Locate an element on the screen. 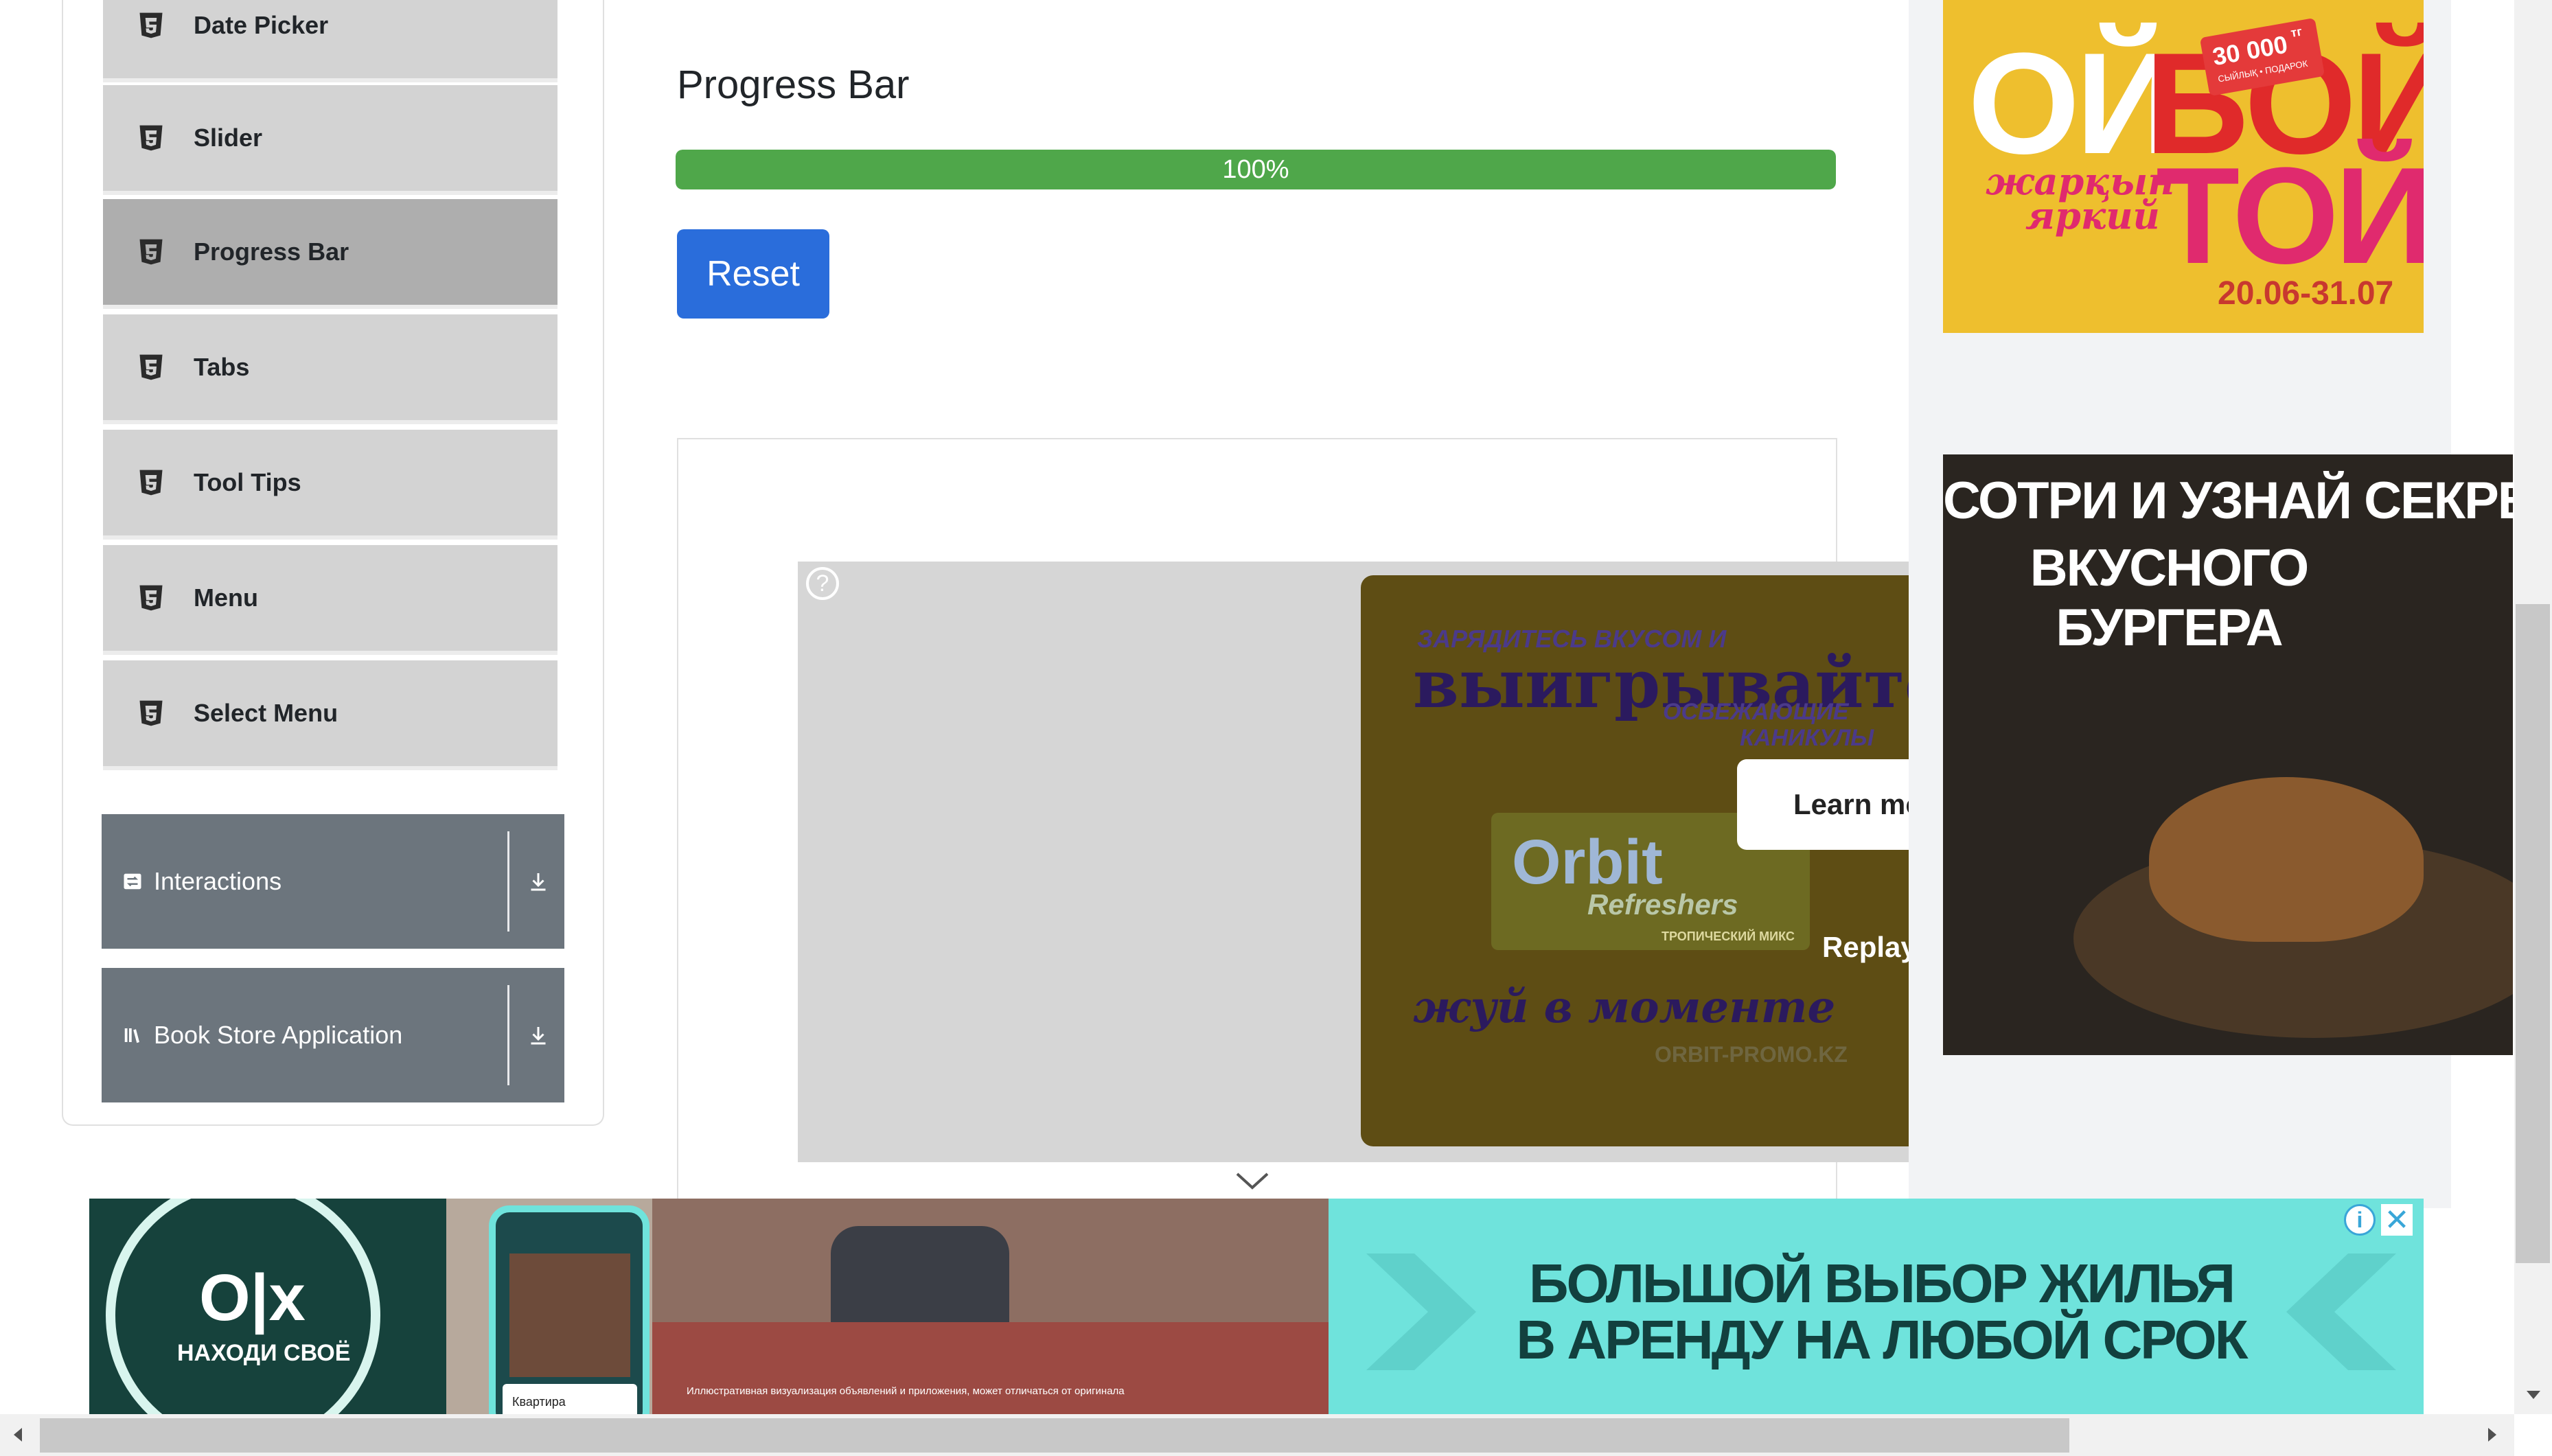 This screenshot has height=1456, width=2552. prize-unit: тг is located at coordinates (2296, 32).